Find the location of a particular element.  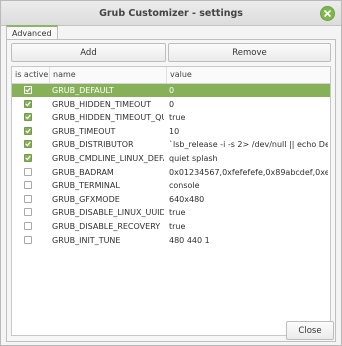

table-row: GRUB_DISABLE_RECOVERY true is located at coordinates (171, 226).